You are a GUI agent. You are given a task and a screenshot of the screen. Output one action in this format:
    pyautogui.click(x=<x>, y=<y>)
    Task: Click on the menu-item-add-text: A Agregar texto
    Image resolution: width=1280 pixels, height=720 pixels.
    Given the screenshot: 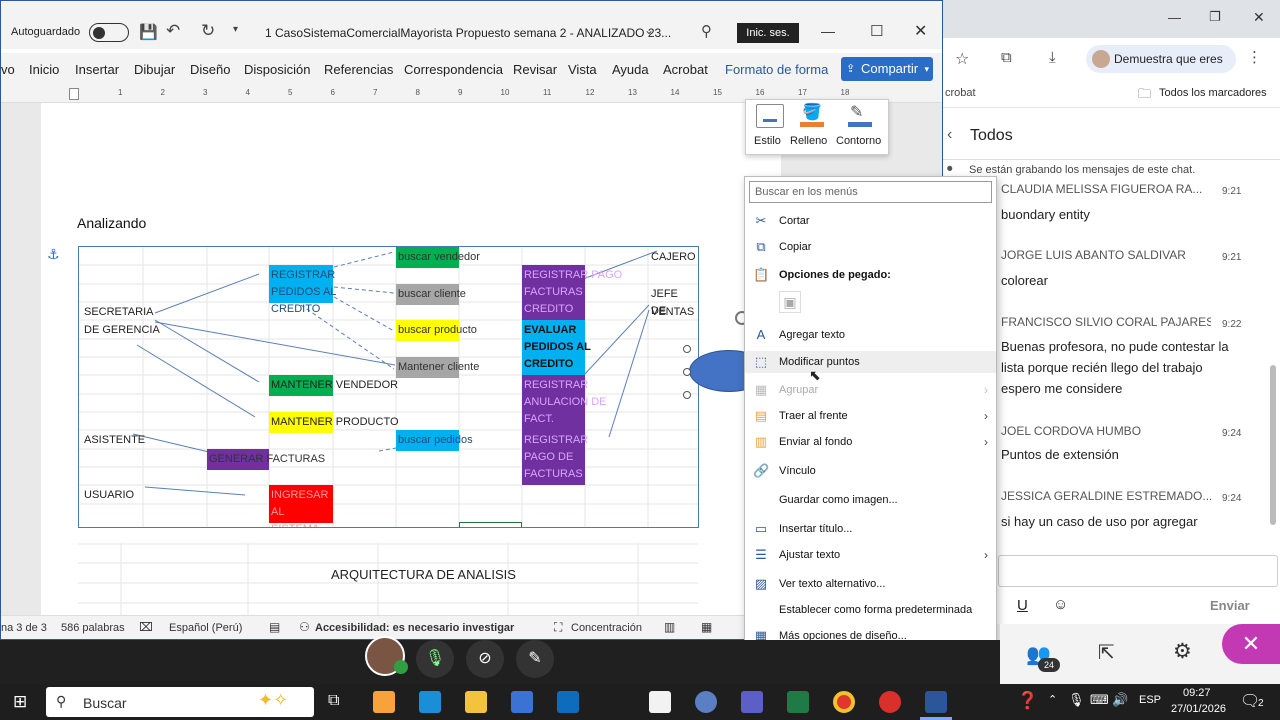 What is the action you would take?
    pyautogui.click(x=870, y=335)
    